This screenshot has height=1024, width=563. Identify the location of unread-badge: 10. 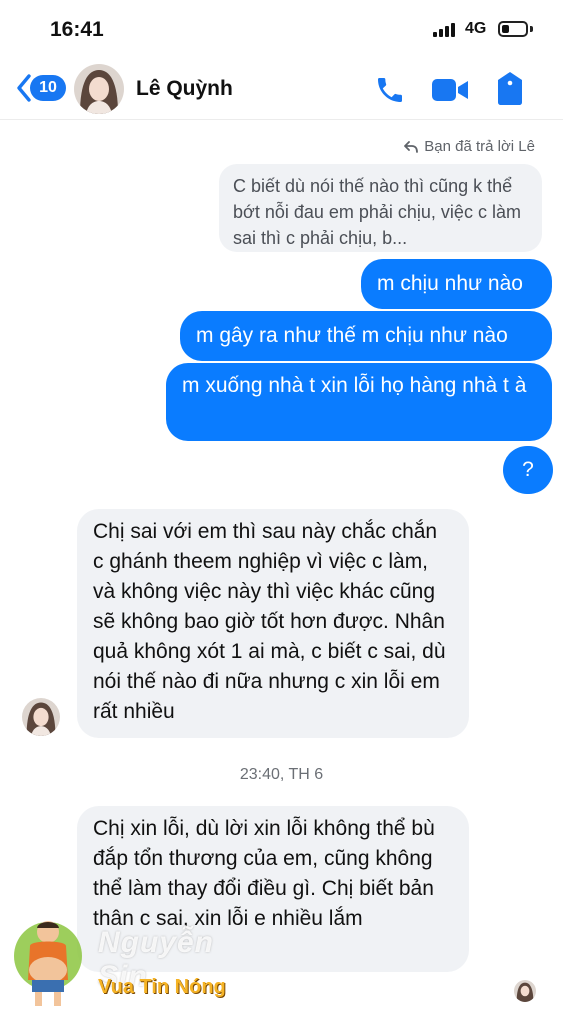
(48, 88).